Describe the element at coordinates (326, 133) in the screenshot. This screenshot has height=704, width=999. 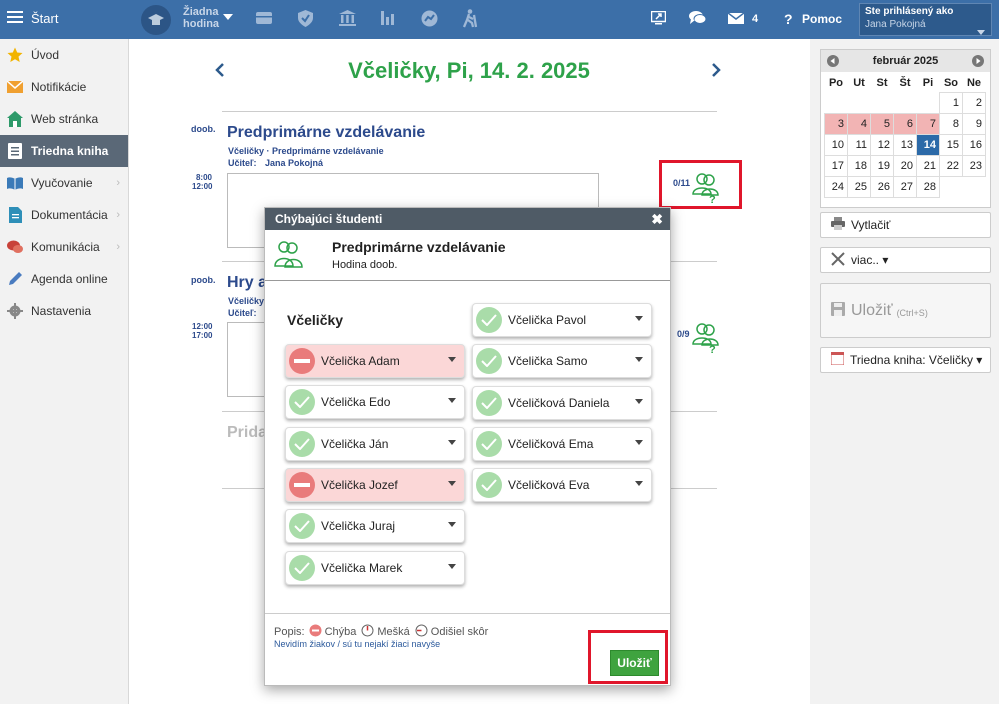
I see `lesson-title: Predprimárne vzdelávanie` at that location.